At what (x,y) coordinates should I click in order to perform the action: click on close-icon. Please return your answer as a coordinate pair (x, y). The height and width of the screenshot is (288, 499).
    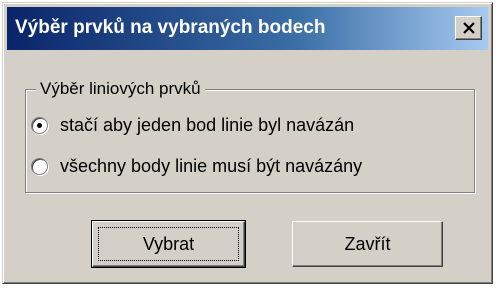
    Looking at the image, I should click on (469, 28).